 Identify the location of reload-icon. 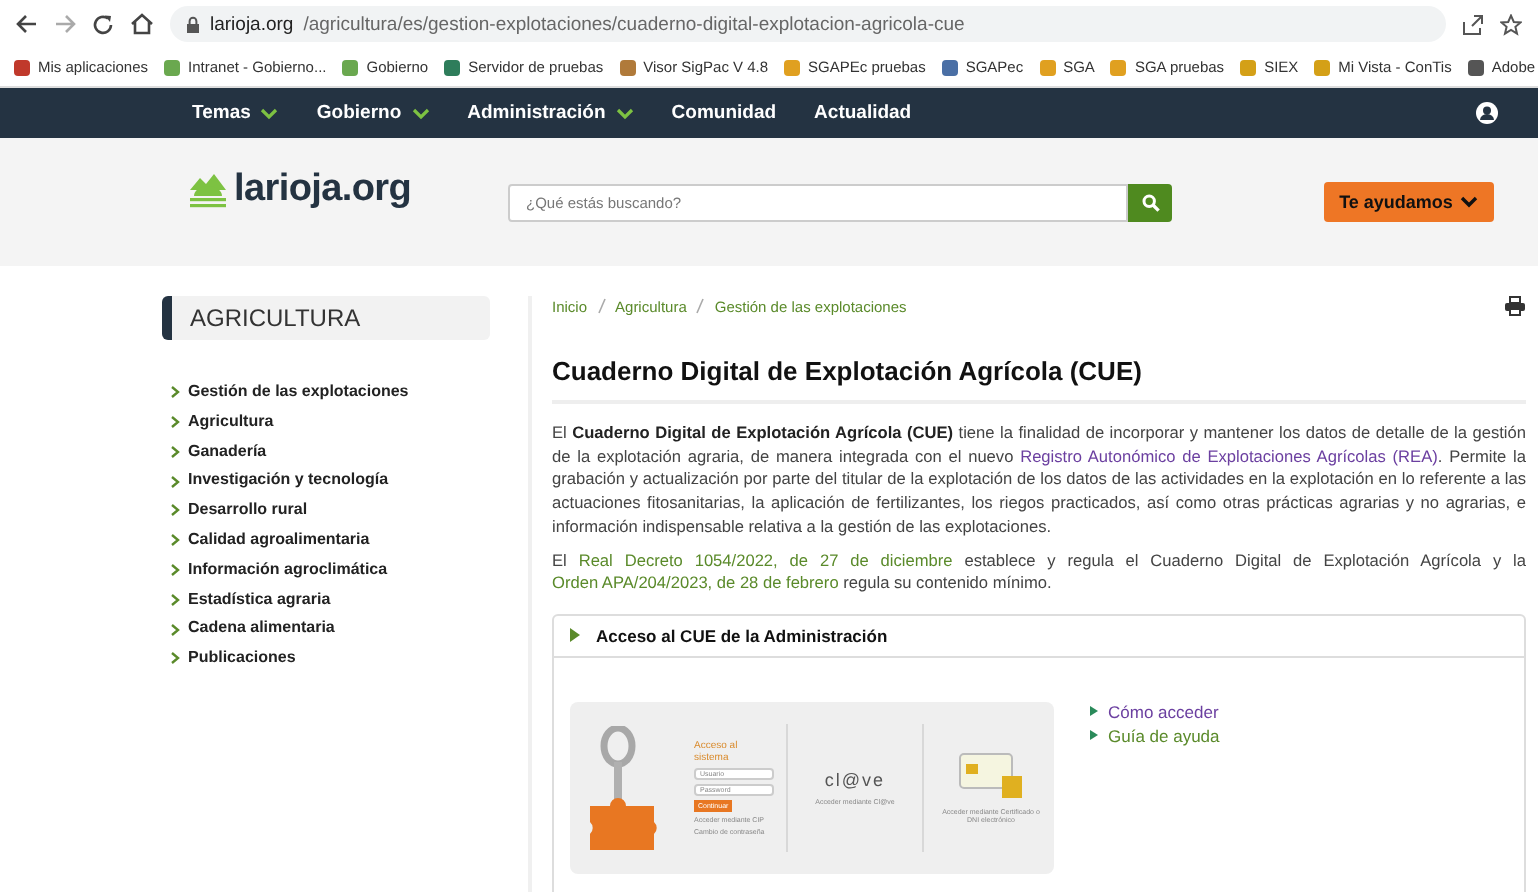
(103, 24).